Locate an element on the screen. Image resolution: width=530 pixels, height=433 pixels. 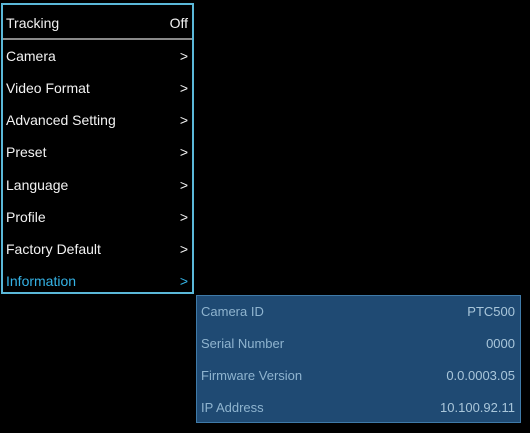
menu-item-label: Tracking is located at coordinates (33, 23).